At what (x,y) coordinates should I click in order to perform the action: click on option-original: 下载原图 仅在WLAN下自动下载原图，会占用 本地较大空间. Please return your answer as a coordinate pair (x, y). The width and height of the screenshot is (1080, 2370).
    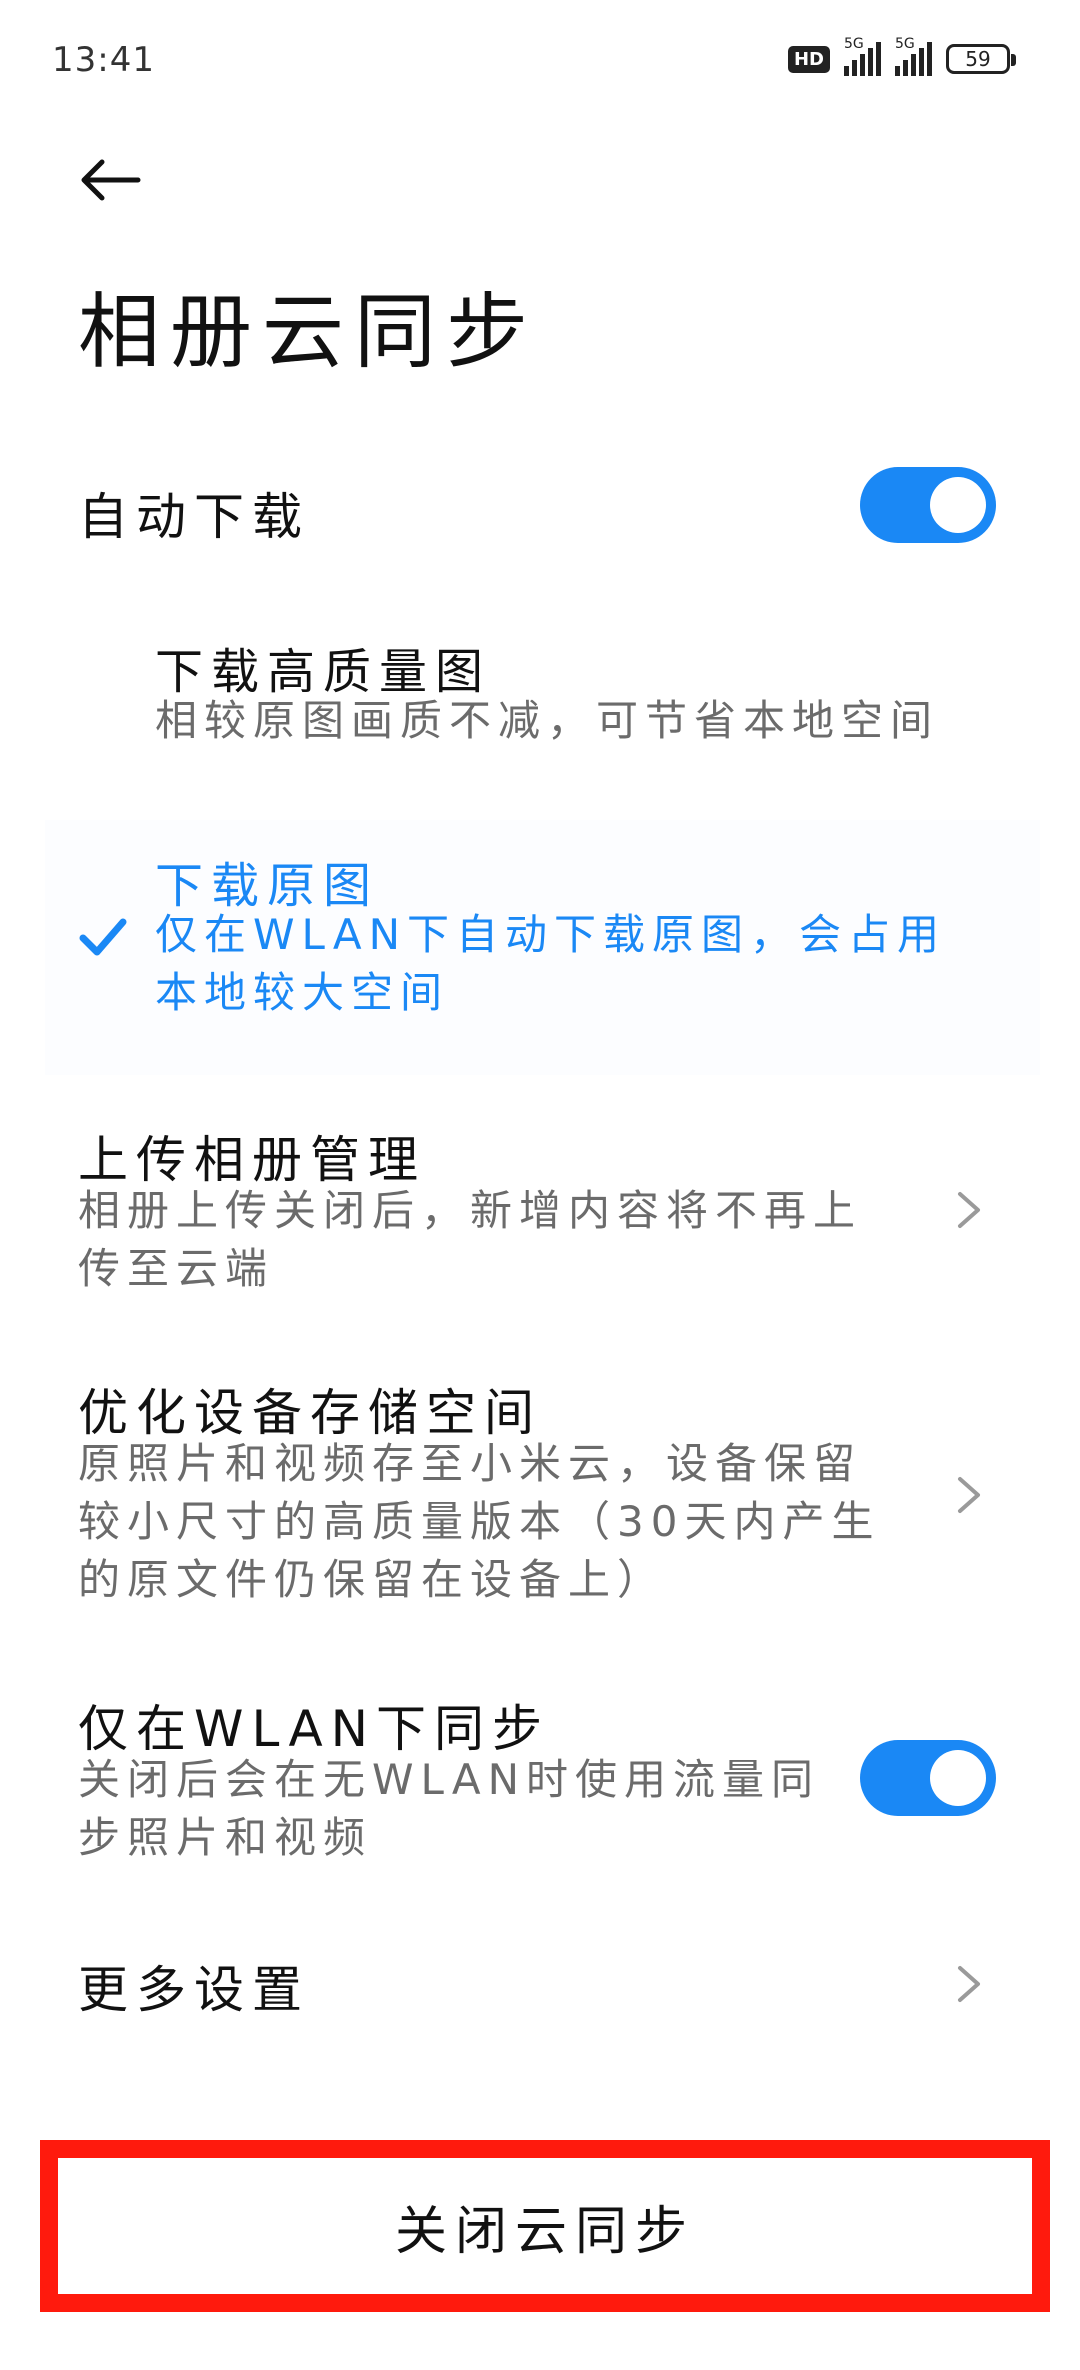
    Looking at the image, I should click on (540, 950).